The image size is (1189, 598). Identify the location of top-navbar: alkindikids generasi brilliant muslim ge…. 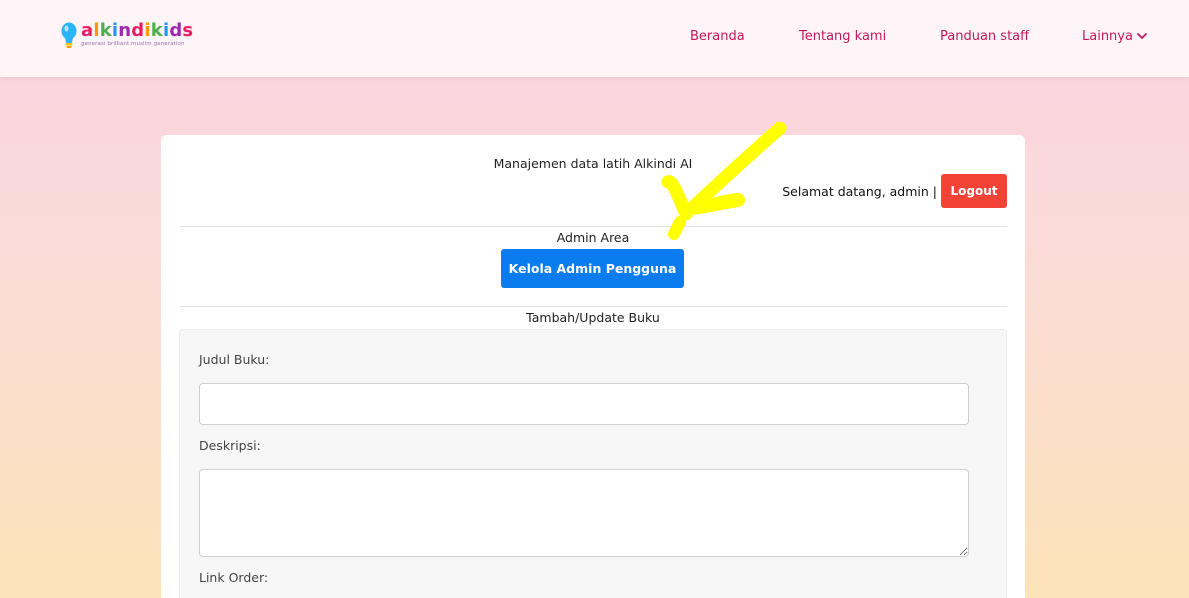
(594, 38).